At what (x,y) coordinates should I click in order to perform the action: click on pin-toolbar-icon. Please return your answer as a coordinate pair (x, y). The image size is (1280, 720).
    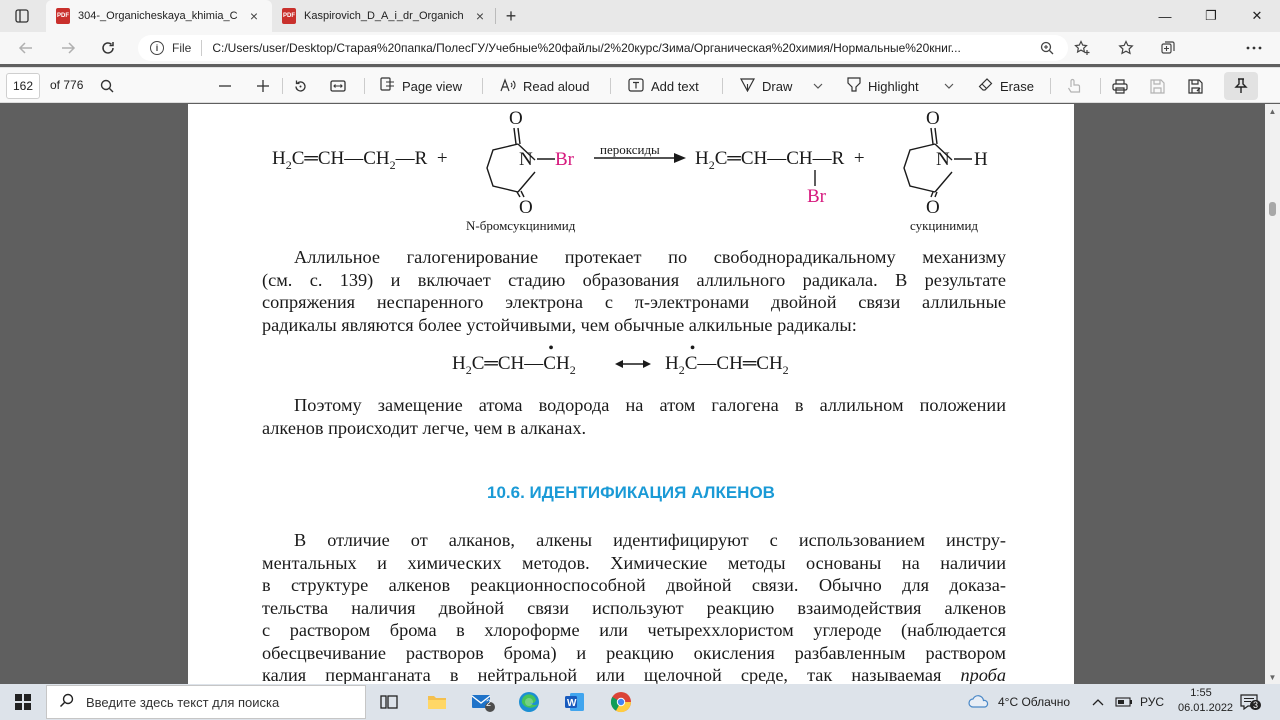
    Looking at the image, I should click on (1241, 86).